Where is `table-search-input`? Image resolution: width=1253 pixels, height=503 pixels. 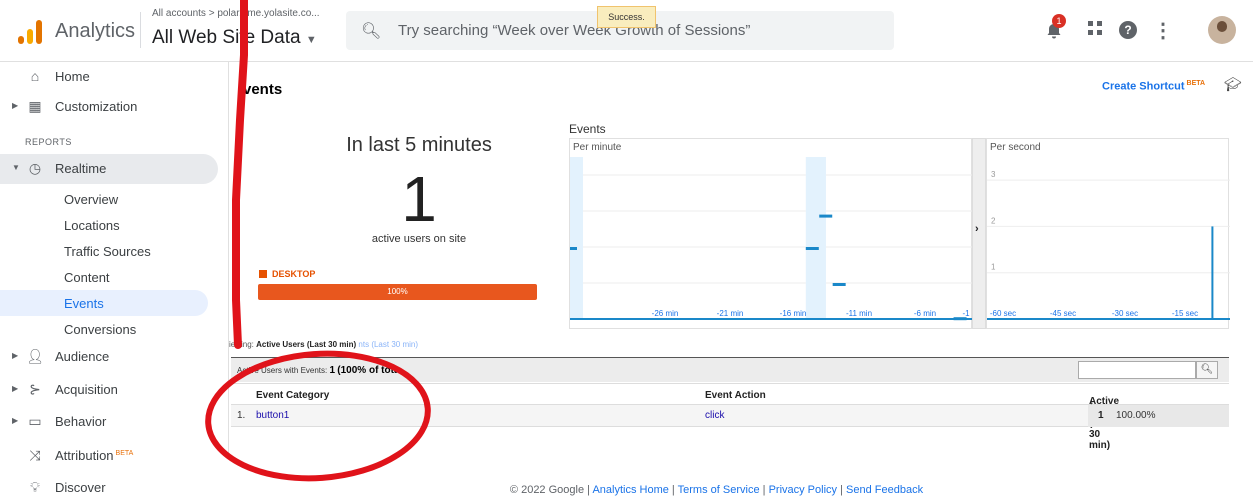 table-search-input is located at coordinates (1137, 370).